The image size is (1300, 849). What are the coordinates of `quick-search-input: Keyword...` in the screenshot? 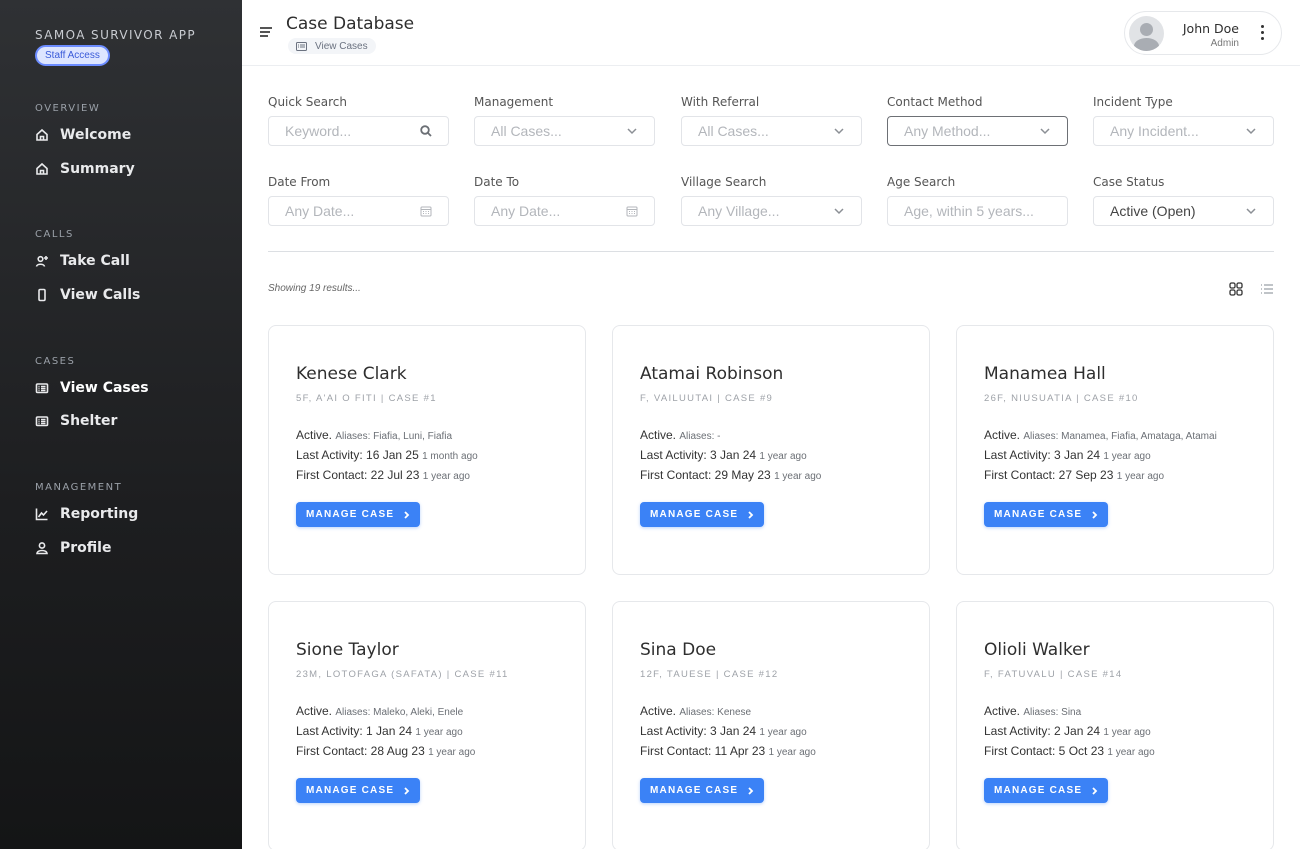 It's located at (358, 131).